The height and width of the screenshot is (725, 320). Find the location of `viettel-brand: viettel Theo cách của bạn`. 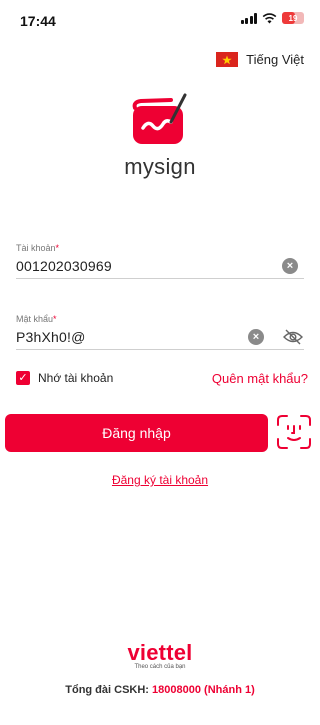

viettel-brand: viettel Theo cách của bạn is located at coordinates (160, 655).